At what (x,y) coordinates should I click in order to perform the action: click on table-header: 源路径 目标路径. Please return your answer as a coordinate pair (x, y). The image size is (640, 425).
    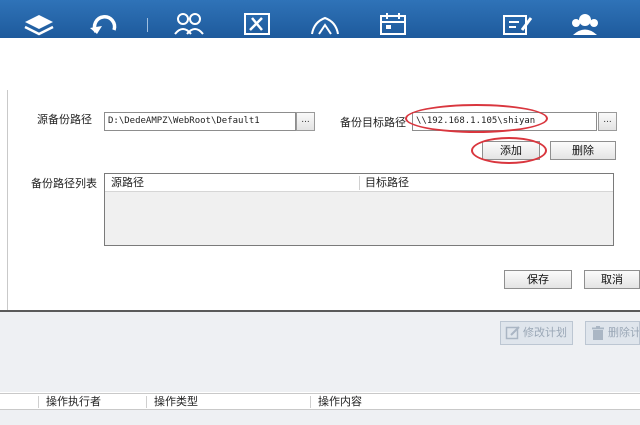
    Looking at the image, I should click on (359, 183).